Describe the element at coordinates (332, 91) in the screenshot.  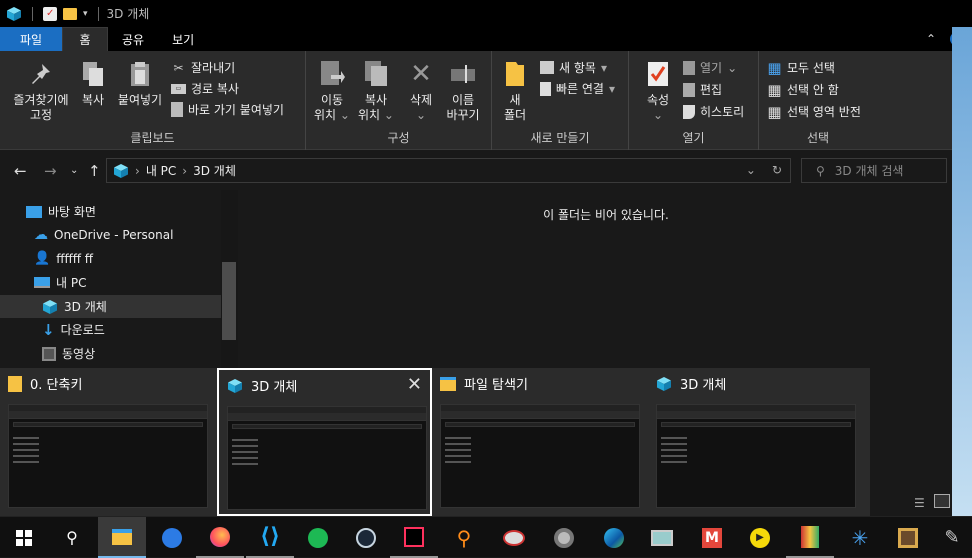
I see `move-to-button: 이동 위치 ⌄` at that location.